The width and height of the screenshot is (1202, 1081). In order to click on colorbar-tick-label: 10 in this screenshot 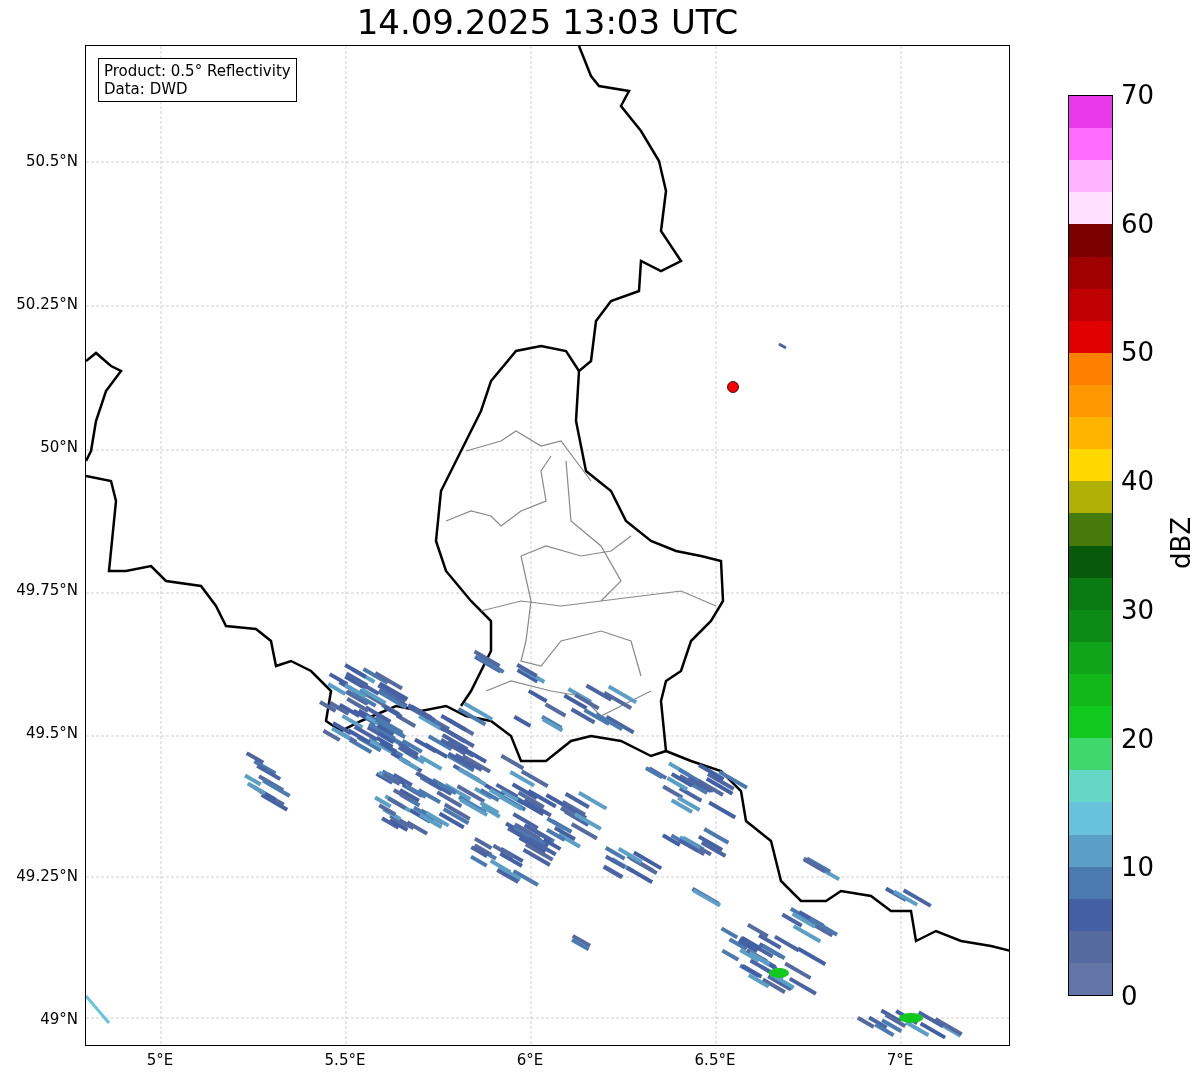, I will do `click(1138, 867)`.